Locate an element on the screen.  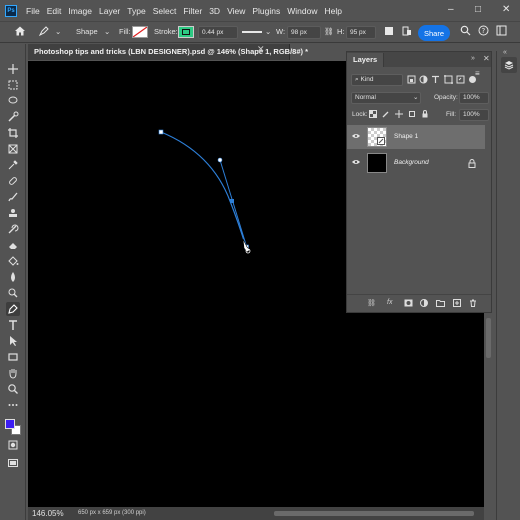
adjustment-layer-icon is located at coordinates (424, 303).